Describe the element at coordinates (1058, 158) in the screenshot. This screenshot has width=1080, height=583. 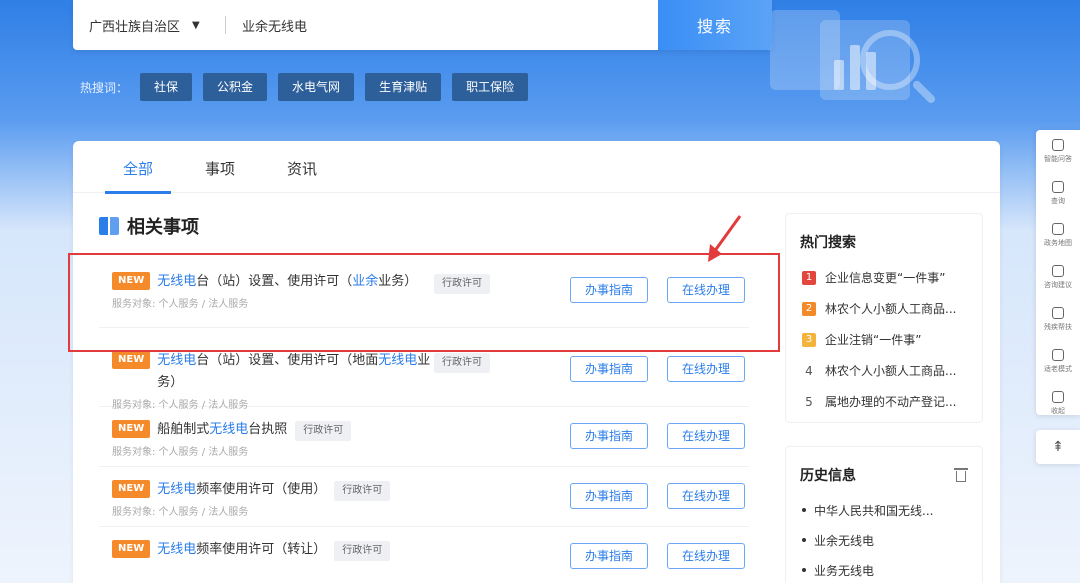
I see `side-toolbar-label: 智能问答` at that location.